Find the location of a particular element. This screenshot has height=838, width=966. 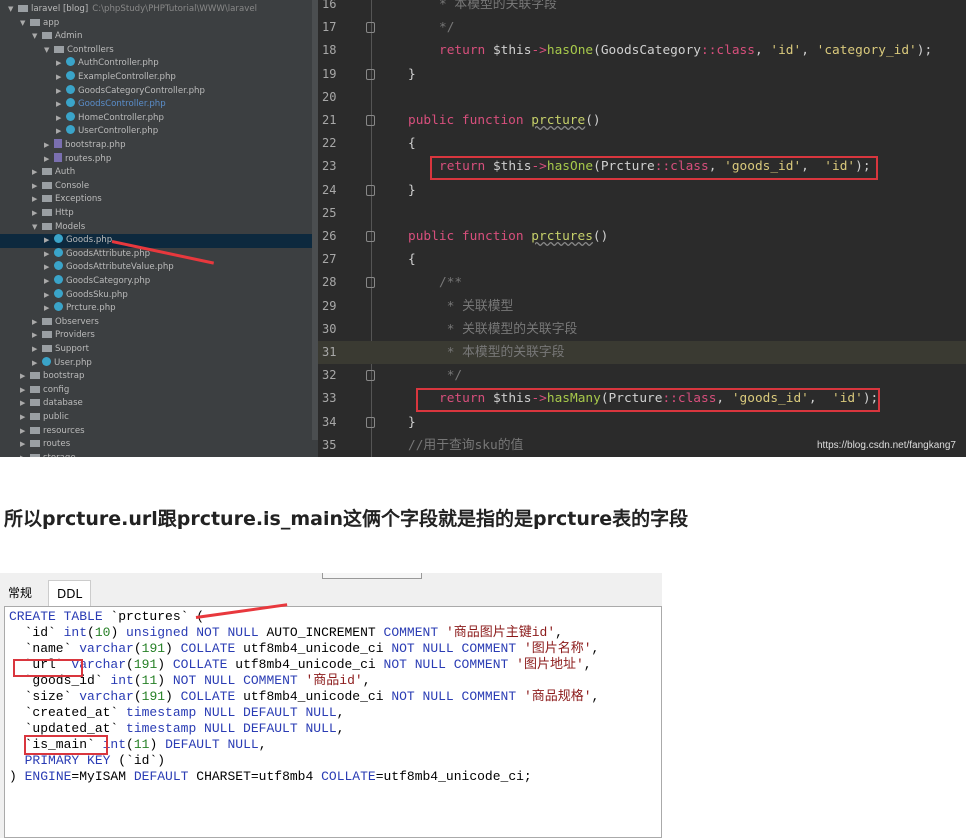

tree-item: ▶ config is located at coordinates (159, 391).